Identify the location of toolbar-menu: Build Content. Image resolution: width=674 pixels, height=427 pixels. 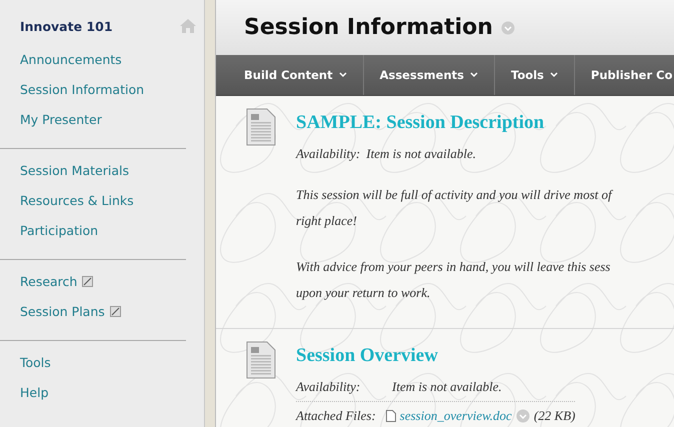
(290, 75).